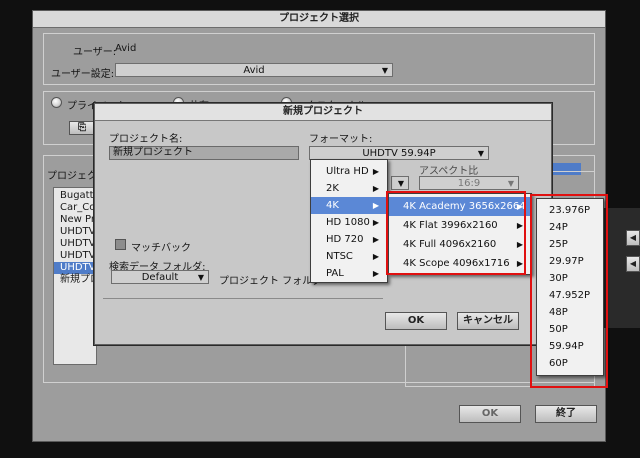  What do you see at coordinates (271, 281) in the screenshot?
I see `project-folder-label: プロジェクト フォルダ` at bounding box center [271, 281].